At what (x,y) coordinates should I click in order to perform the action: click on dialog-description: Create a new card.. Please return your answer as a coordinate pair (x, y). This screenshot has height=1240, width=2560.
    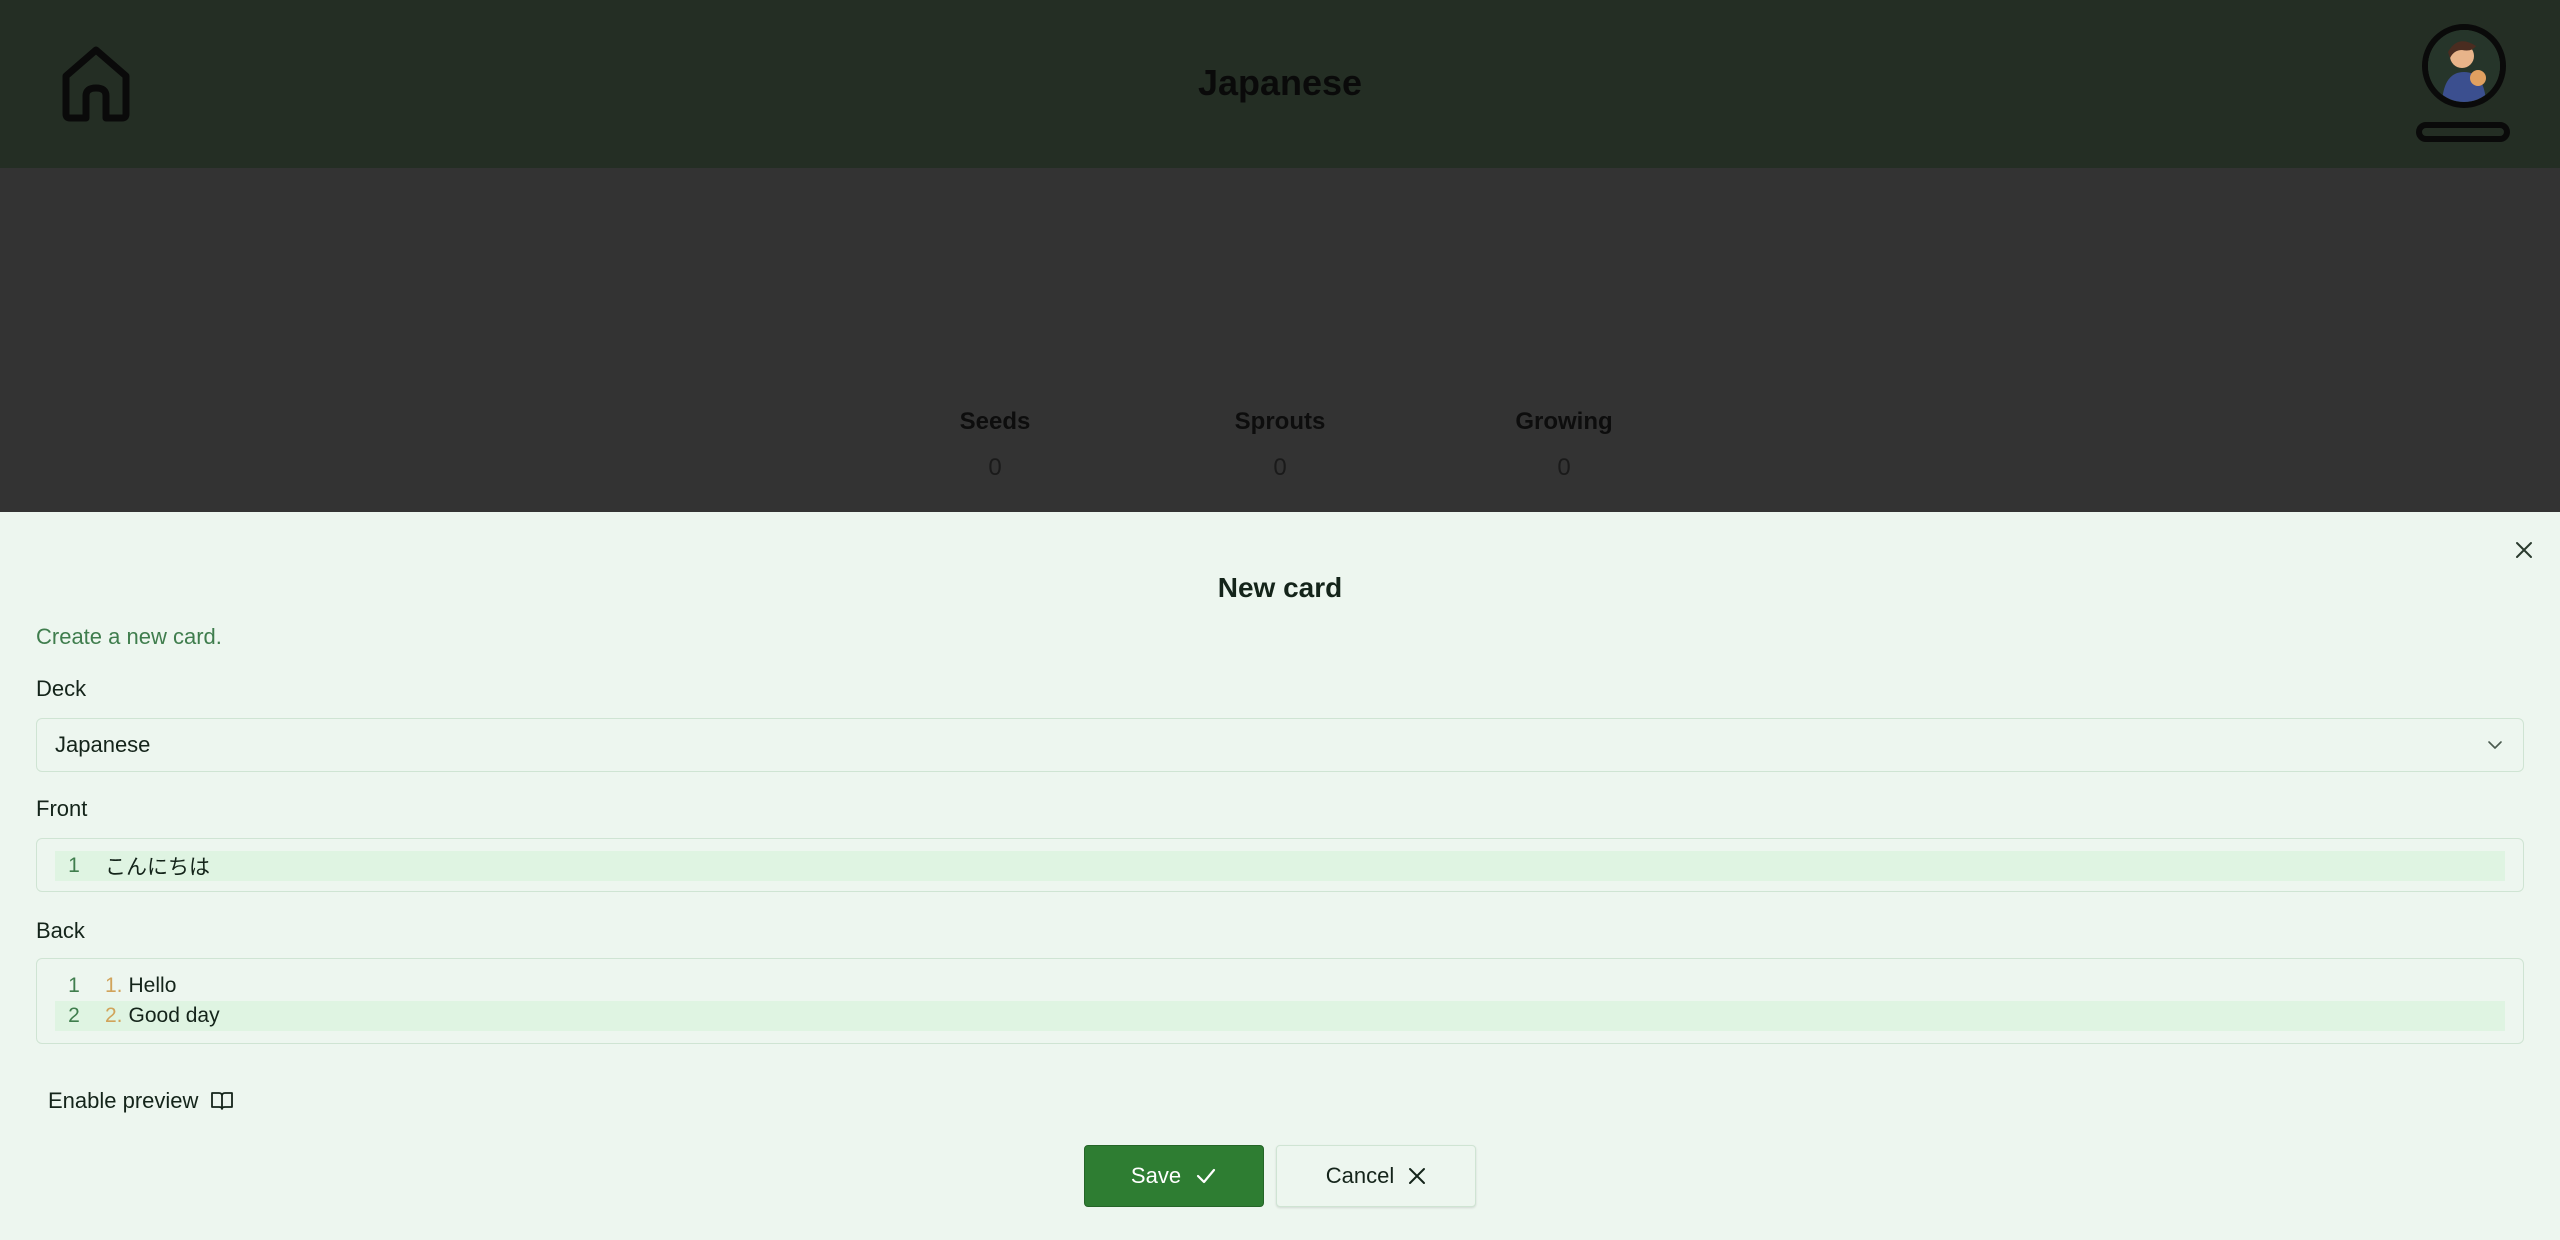
    Looking at the image, I should click on (129, 636).